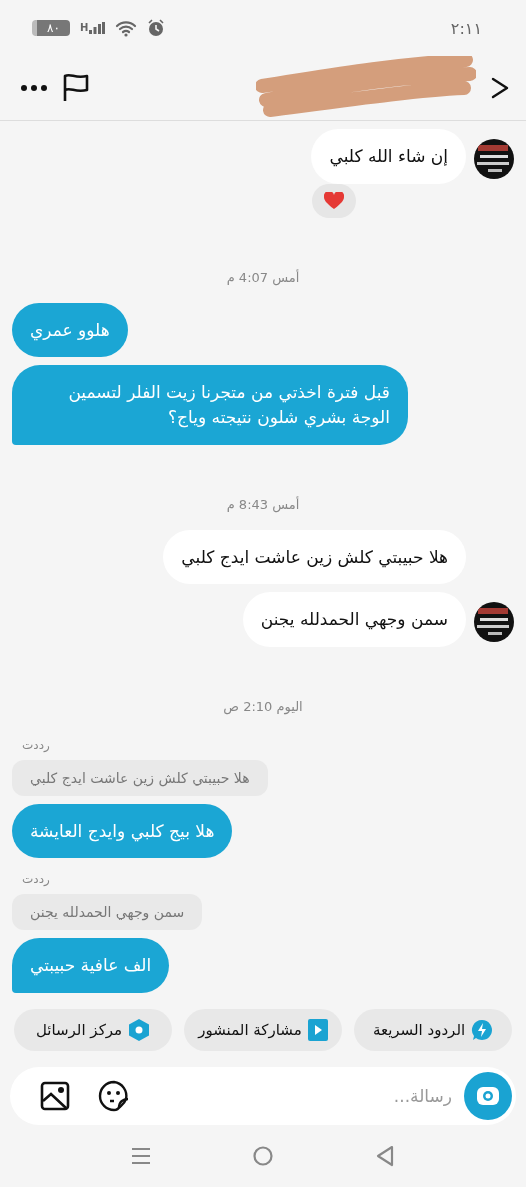  What do you see at coordinates (34, 88) in the screenshot?
I see `more-icon` at bounding box center [34, 88].